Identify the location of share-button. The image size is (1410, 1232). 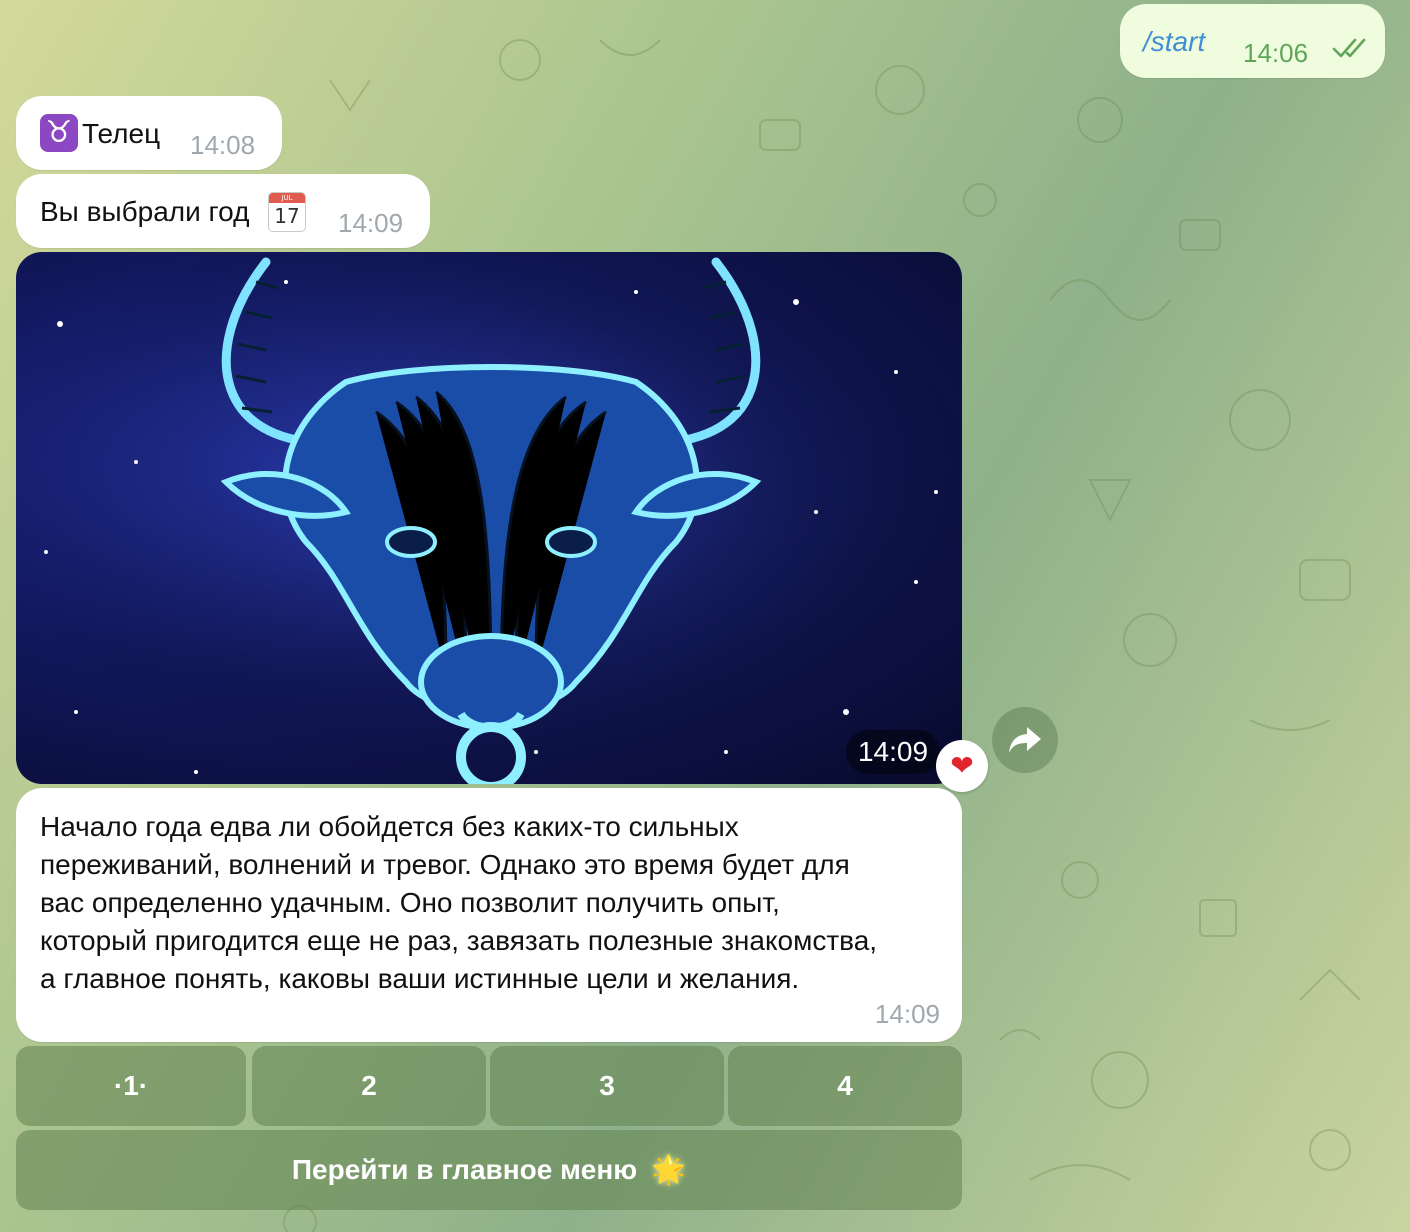
(1025, 740).